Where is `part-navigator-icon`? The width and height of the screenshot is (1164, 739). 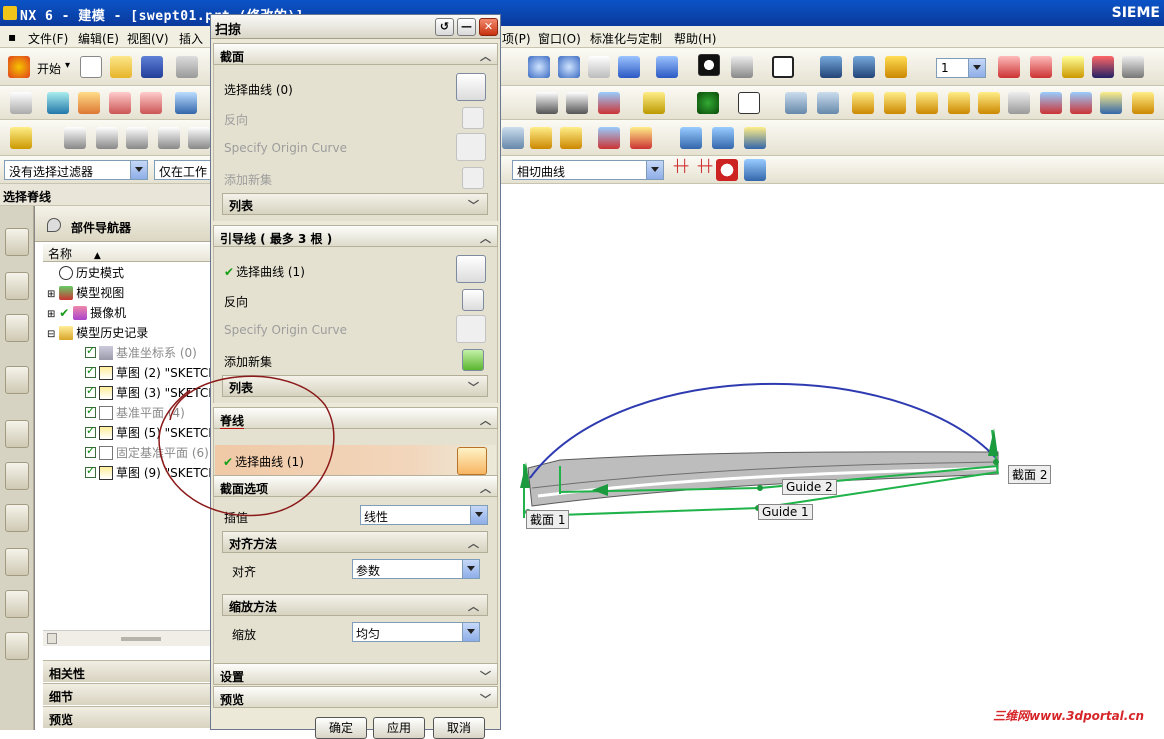 part-navigator-icon is located at coordinates (17, 328).